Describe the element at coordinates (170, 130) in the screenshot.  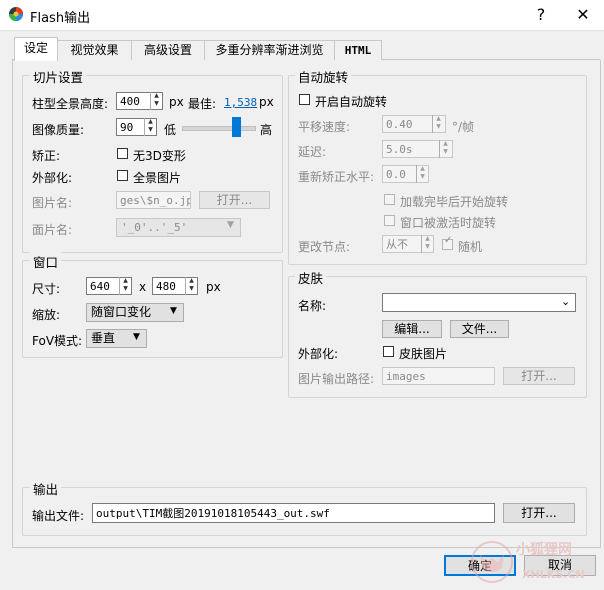
I see `quality-low-label: 低` at that location.